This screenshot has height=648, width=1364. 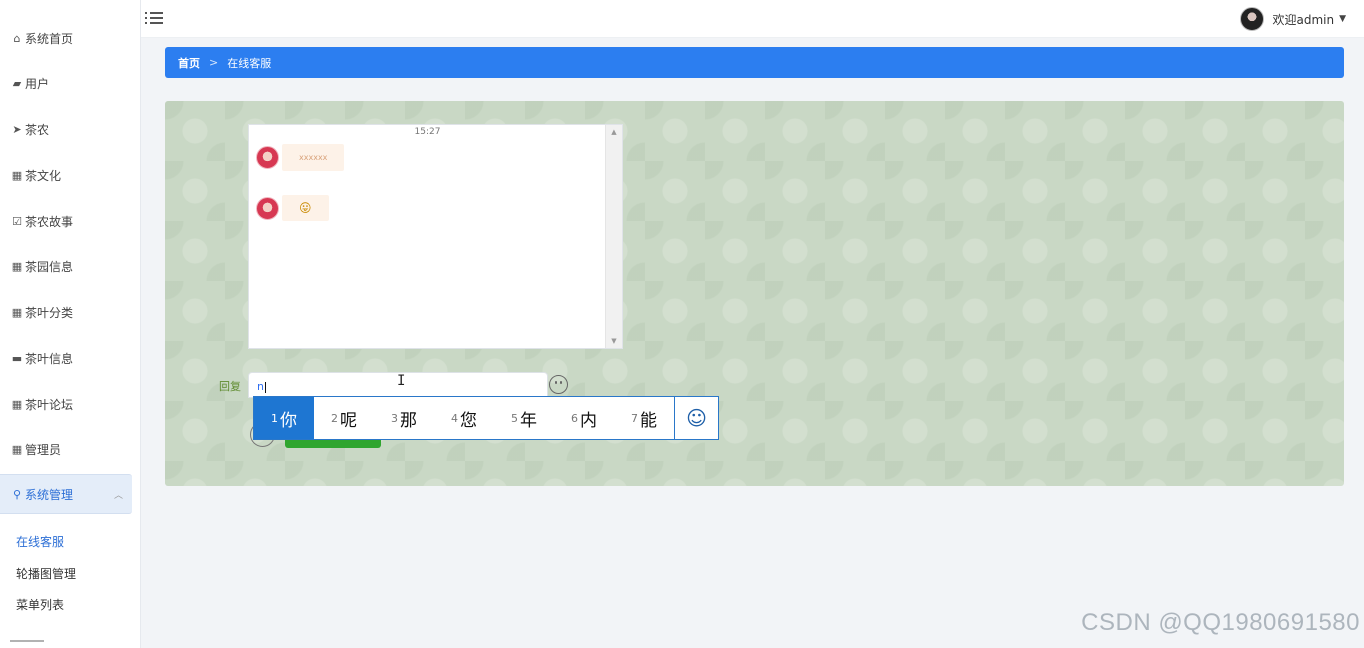 I want to click on sidebar-item-label: 茶农故事, so click(x=49, y=221).